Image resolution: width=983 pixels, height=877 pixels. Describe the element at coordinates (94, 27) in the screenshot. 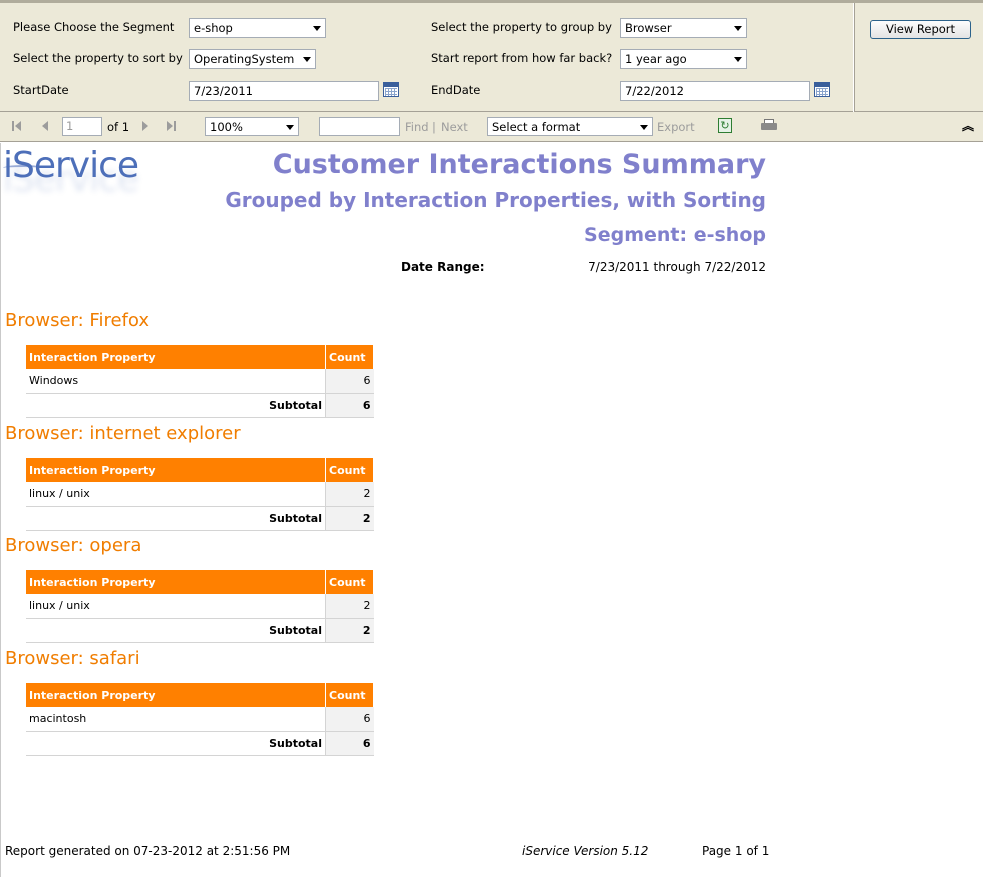

I see `segment-label: Please Choose the Segment` at that location.